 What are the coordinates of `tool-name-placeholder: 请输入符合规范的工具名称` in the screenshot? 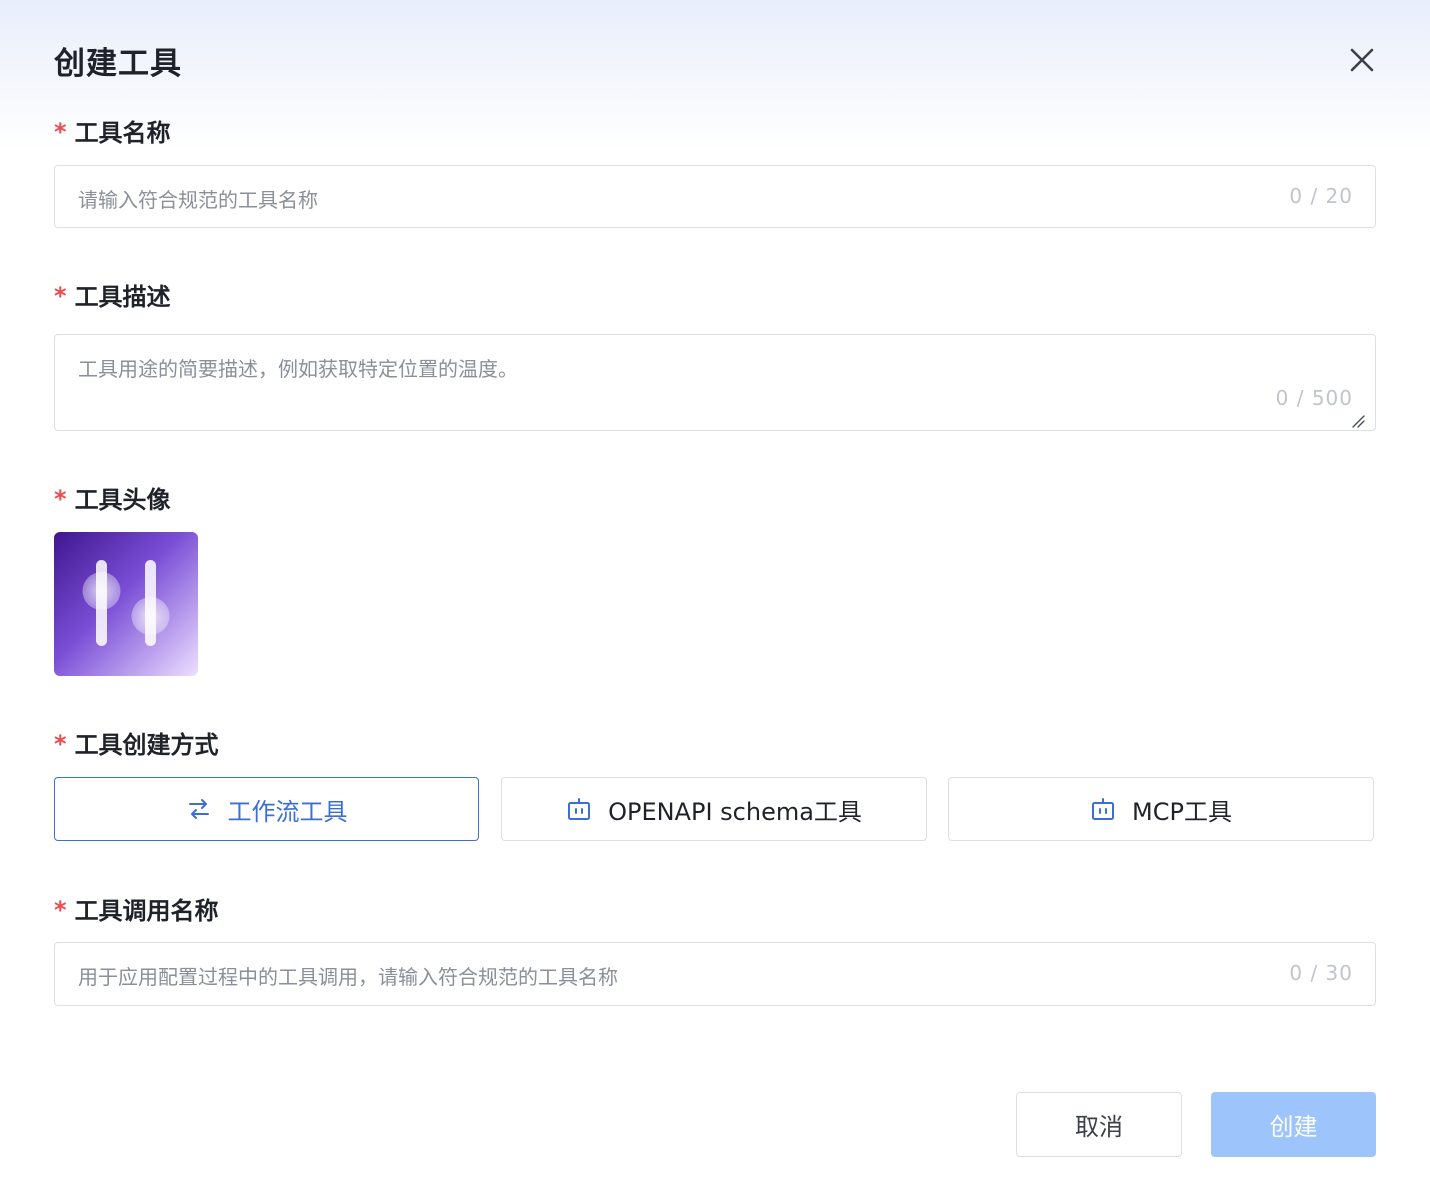 It's located at (198, 200).